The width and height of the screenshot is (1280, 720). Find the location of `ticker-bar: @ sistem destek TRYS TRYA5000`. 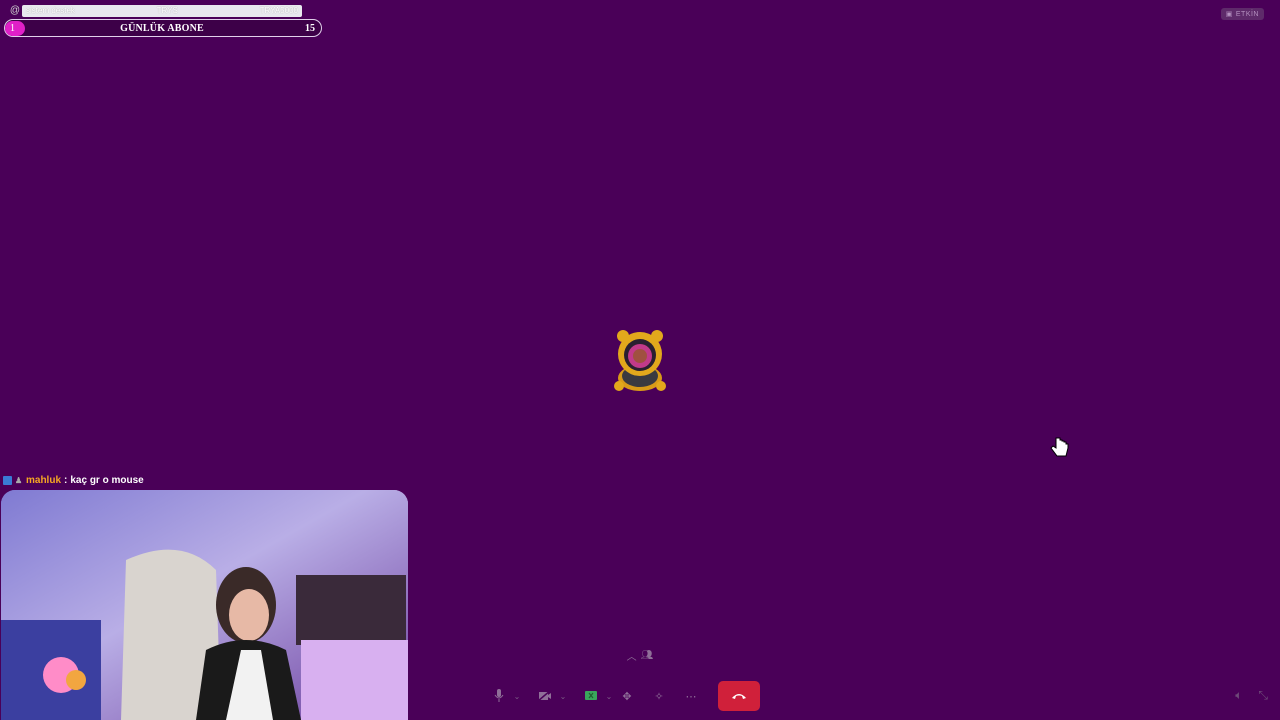

ticker-bar: @ sistem destek TRYS TRYA5000 is located at coordinates (155, 10).